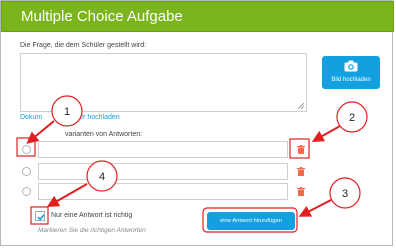 This screenshot has width=396, height=252. What do you see at coordinates (345, 194) in the screenshot?
I see `annotation-number-3: 3` at bounding box center [345, 194].